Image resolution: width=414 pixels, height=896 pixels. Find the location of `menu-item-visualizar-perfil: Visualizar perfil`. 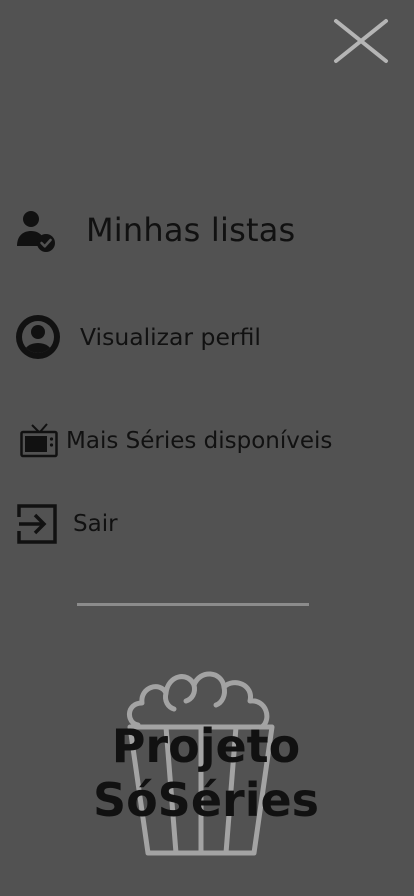

menu-item-visualizar-perfil: Visualizar perfil is located at coordinates (138, 337).